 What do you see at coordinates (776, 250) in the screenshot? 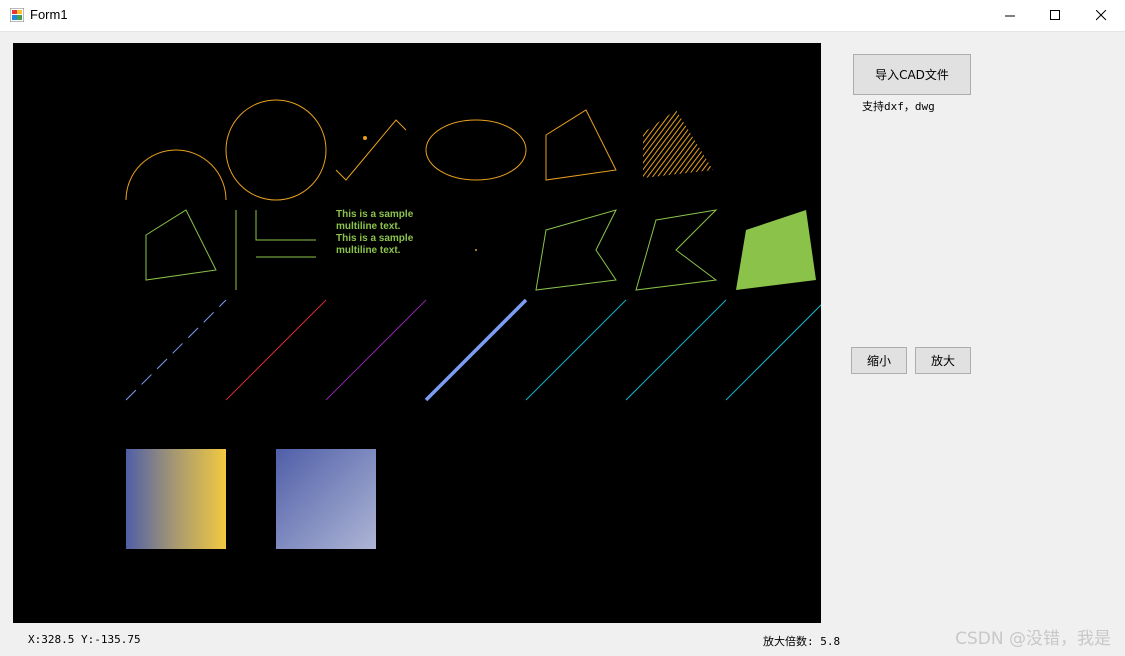
I see `cad-solid-fill` at bounding box center [776, 250].